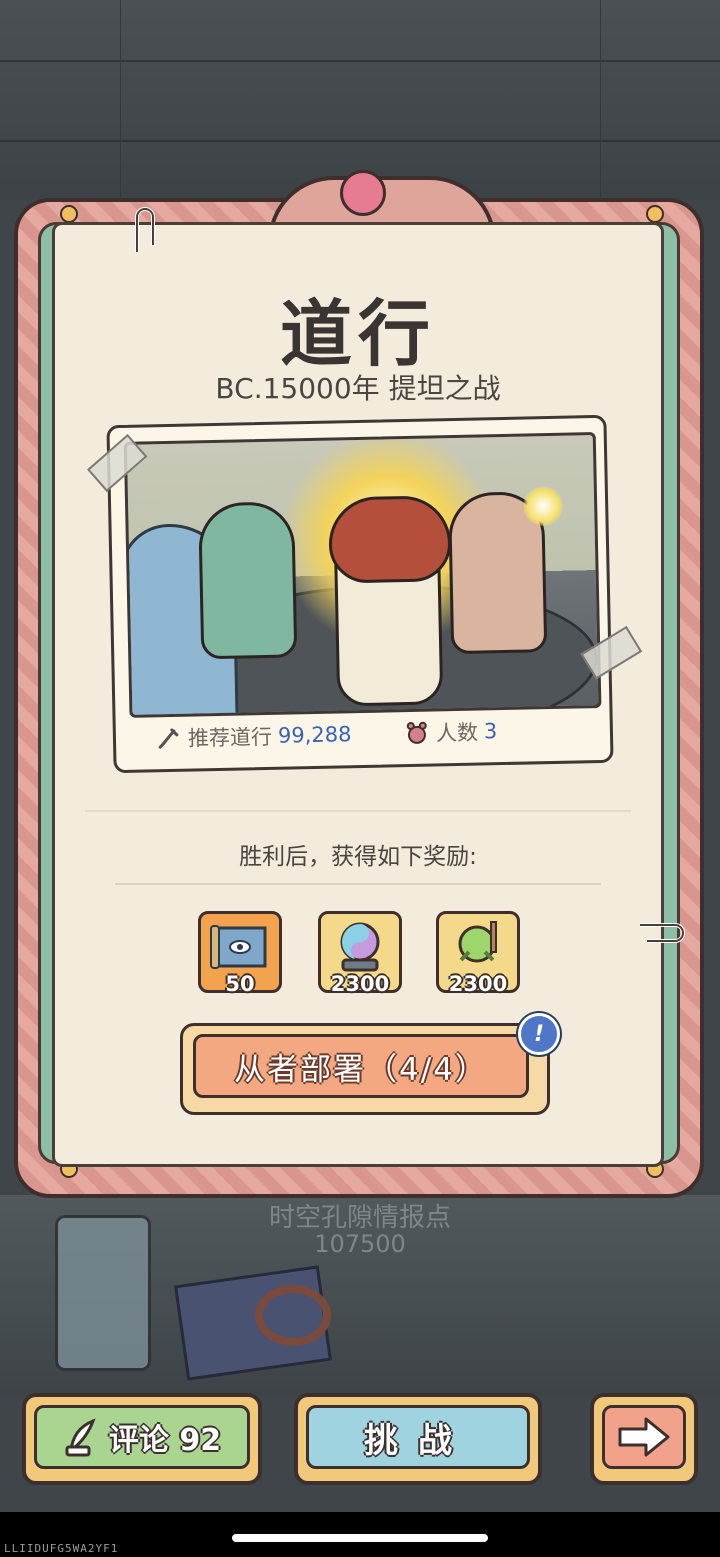 The width and height of the screenshot is (720, 1557). Describe the element at coordinates (168, 738) in the screenshot. I see `sword-icon` at that location.